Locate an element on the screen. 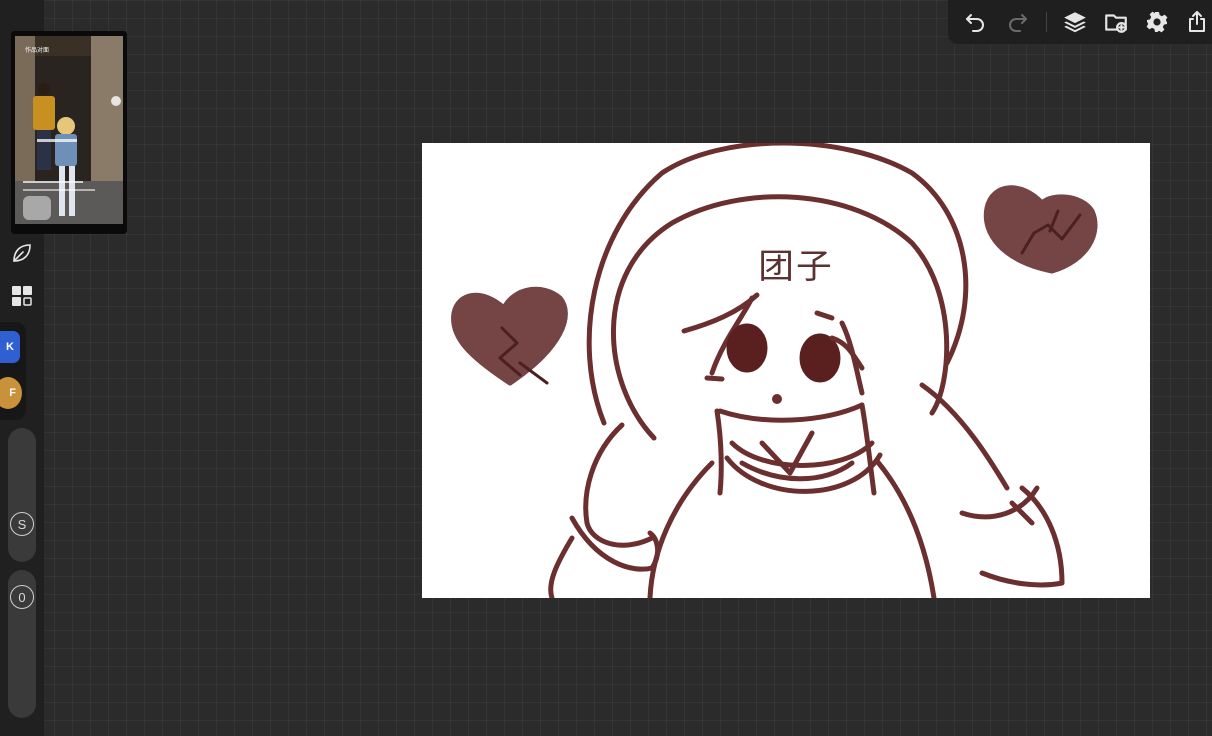 The height and width of the screenshot is (736, 1212). toolbar-divider is located at coordinates (1046, 22).